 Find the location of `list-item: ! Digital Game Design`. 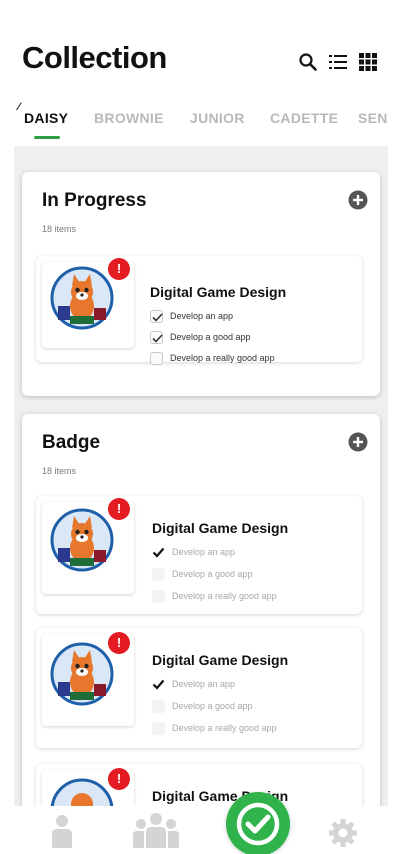

list-item: ! Digital Game Design is located at coordinates (199, 785).